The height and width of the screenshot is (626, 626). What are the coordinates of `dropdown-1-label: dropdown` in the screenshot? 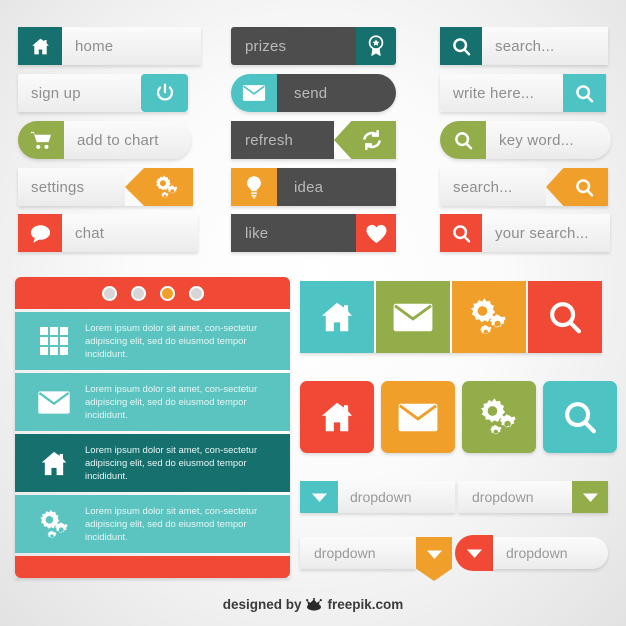 It's located at (396, 497).